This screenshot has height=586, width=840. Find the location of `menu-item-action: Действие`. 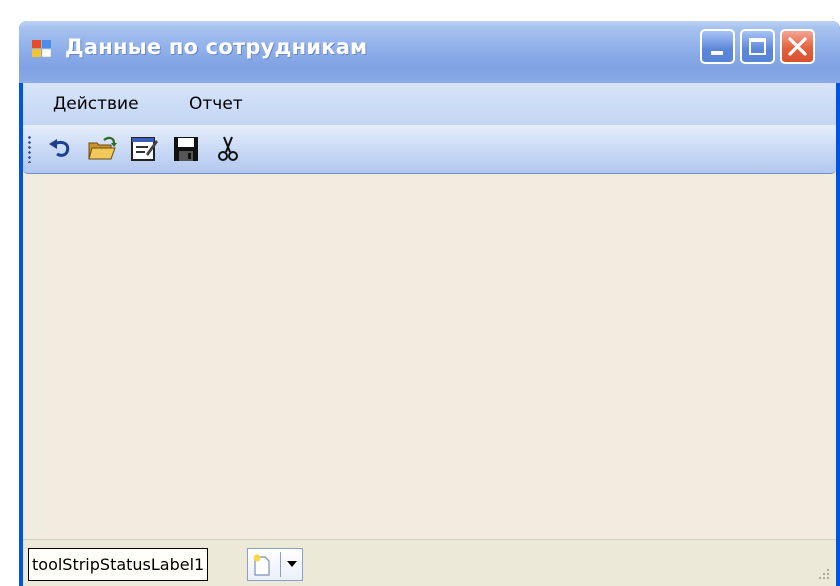

menu-item-action: Действие is located at coordinates (96, 104).